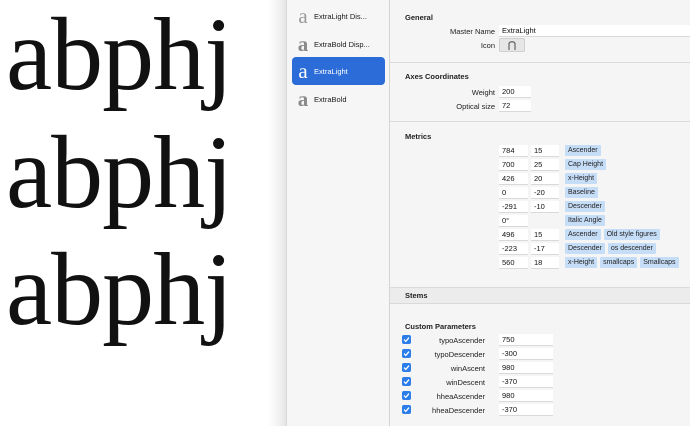 This screenshot has width=690, height=426. I want to click on section-axes-heading: Axes Coordinates, so click(437, 76).